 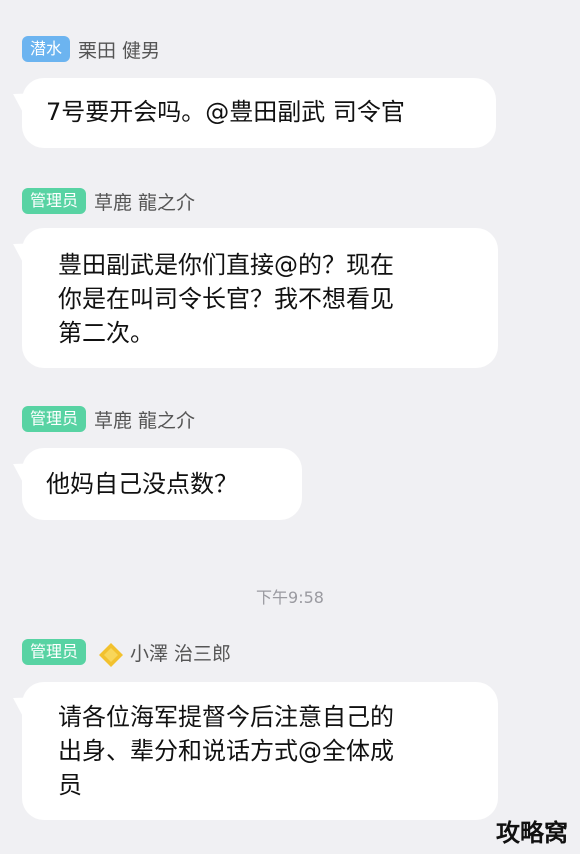 I want to click on message-text: 7号要开会吗。@豊田副武 司令官, so click(x=225, y=112).